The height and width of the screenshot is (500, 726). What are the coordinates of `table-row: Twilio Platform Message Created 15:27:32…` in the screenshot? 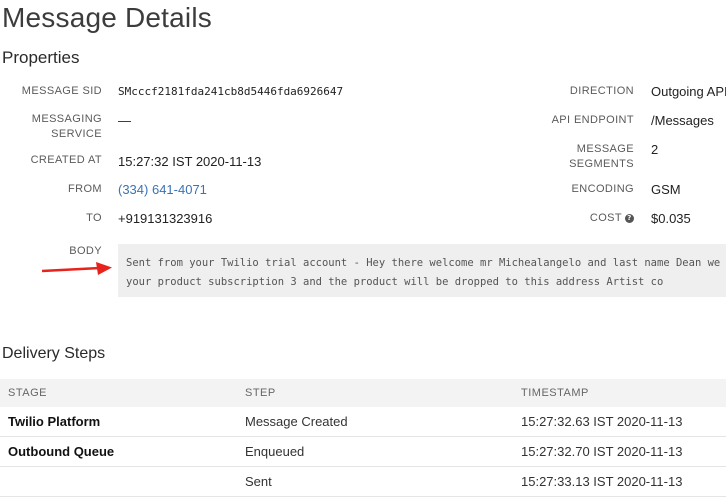 It's located at (363, 422).